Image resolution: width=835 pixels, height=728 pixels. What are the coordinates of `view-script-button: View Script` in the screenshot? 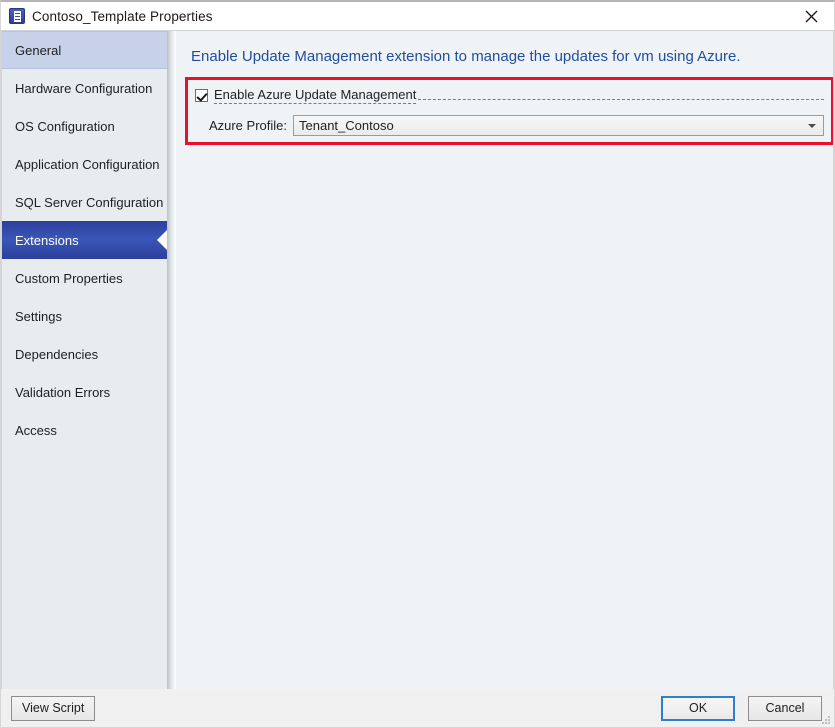 It's located at (53, 708).